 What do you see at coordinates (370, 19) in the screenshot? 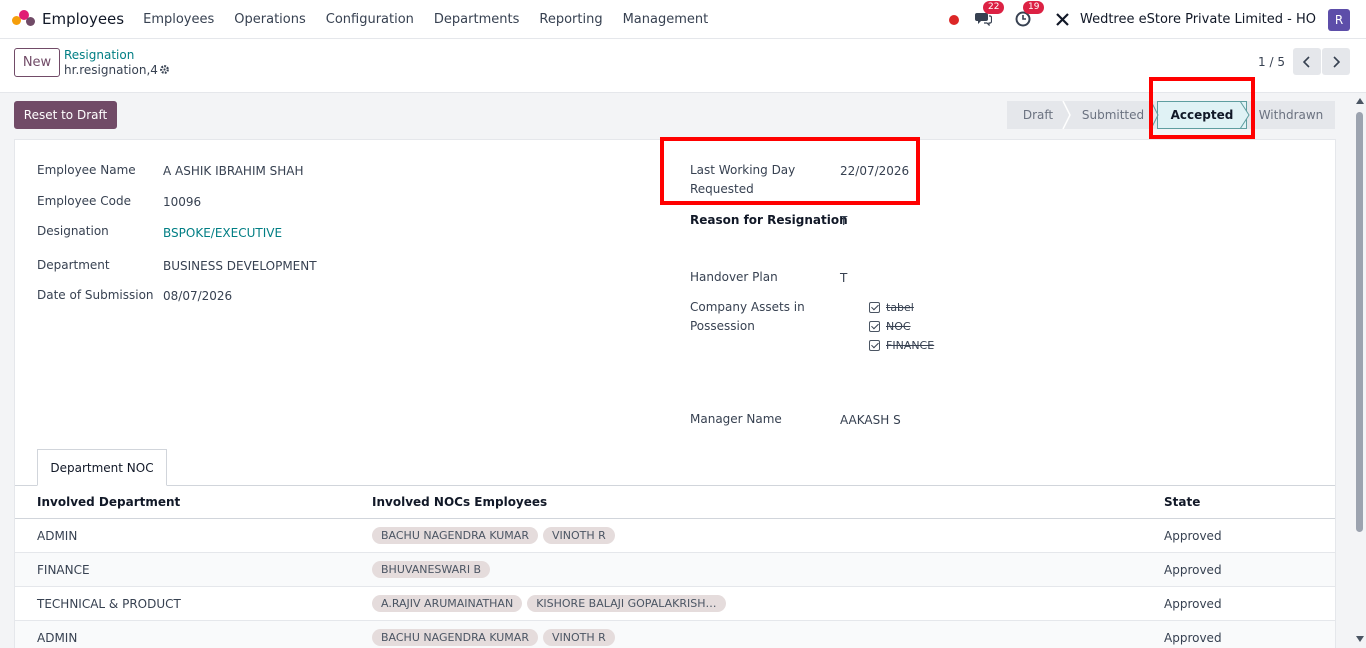
I see `menu-configuration: Configuration` at bounding box center [370, 19].